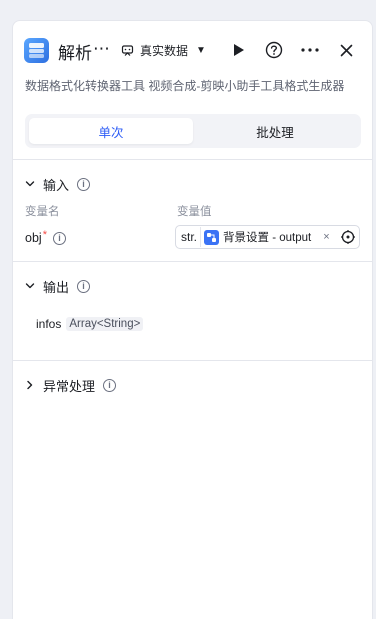  I want to click on error-handling-title: 异常处理, so click(69, 386).